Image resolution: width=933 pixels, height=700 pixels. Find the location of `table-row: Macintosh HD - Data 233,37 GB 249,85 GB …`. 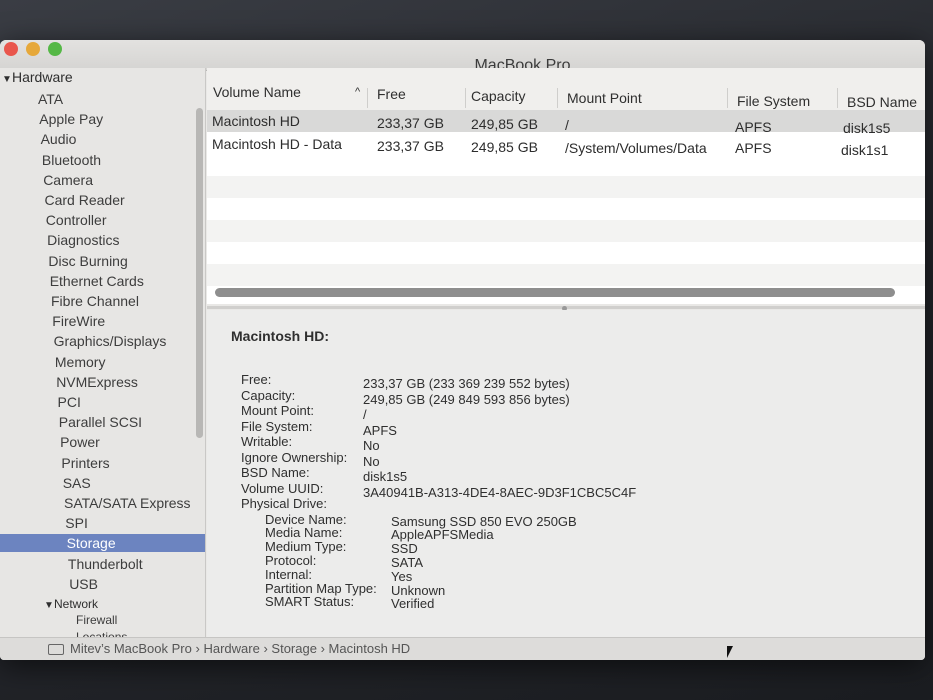

table-row: Macintosh HD - Data 233,37 GB 249,85 GB … is located at coordinates (566, 145).